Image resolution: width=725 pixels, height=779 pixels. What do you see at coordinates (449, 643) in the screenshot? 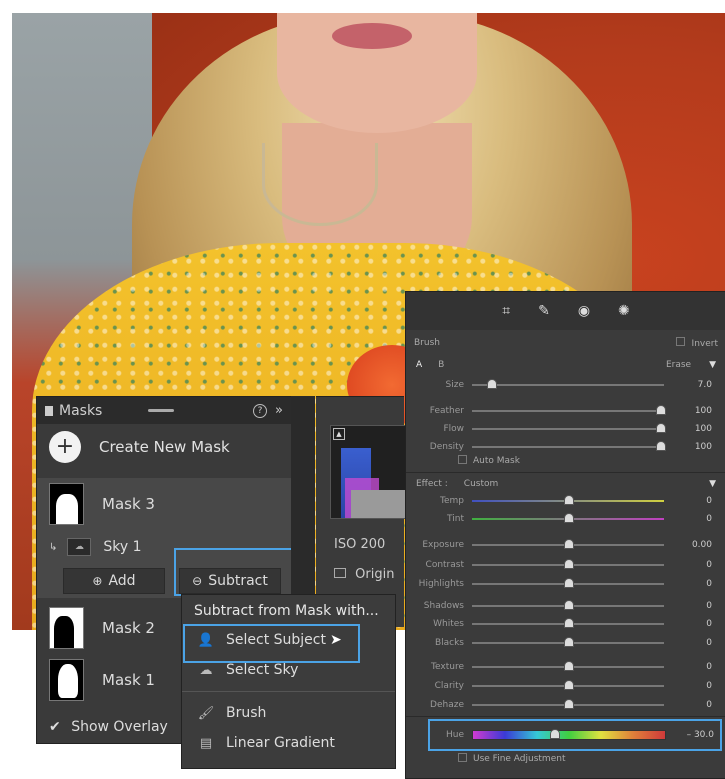
I see `slider-label: Blacks` at bounding box center [449, 643].